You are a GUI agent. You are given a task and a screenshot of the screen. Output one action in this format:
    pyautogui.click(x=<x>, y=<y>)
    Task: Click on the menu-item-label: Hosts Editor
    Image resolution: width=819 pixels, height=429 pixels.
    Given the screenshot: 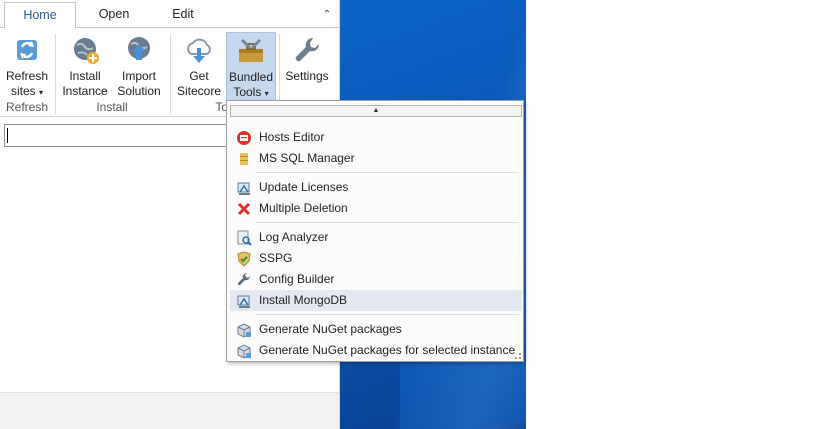 What is the action you would take?
    pyautogui.click(x=292, y=137)
    